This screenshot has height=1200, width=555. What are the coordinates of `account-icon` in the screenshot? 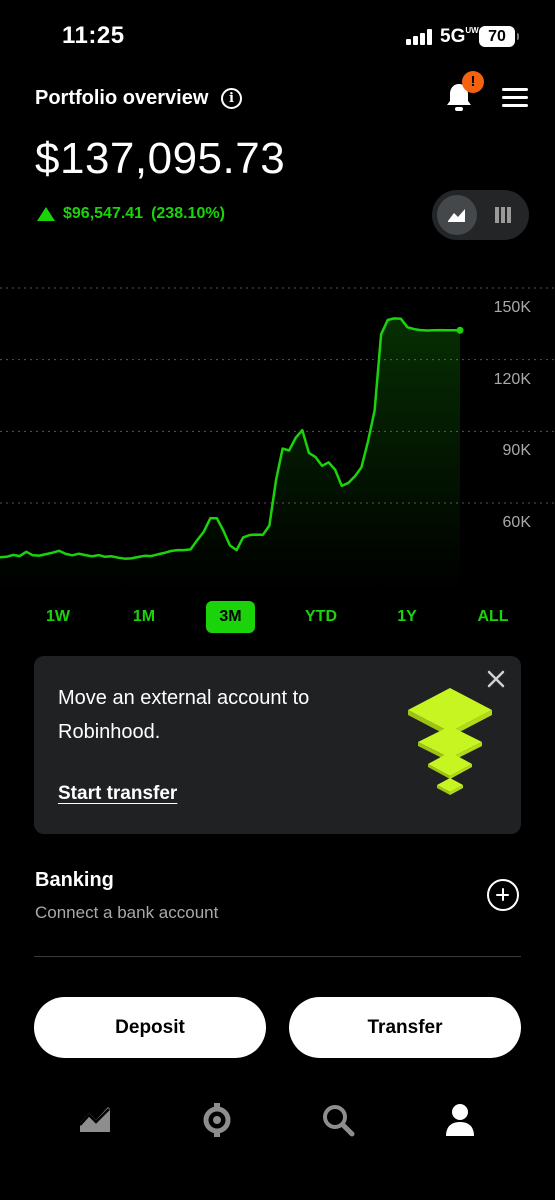 It's located at (460, 1120).